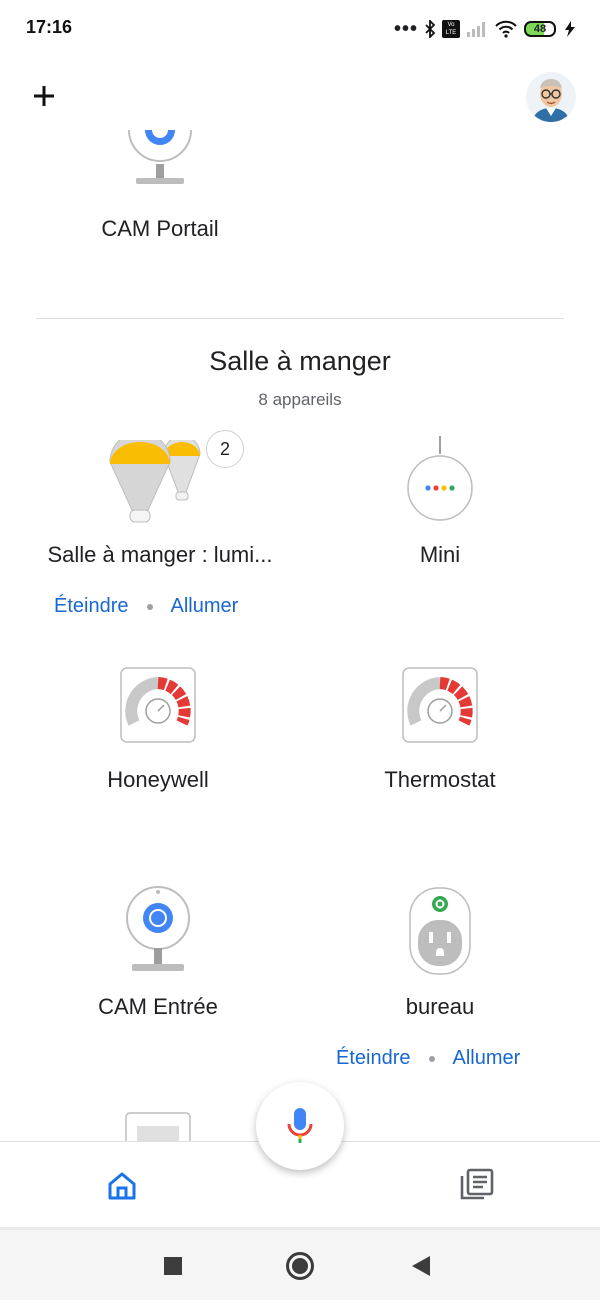 The width and height of the screenshot is (600, 1300). What do you see at coordinates (49, 27) in the screenshot?
I see `status-time: 17:16` at bounding box center [49, 27].